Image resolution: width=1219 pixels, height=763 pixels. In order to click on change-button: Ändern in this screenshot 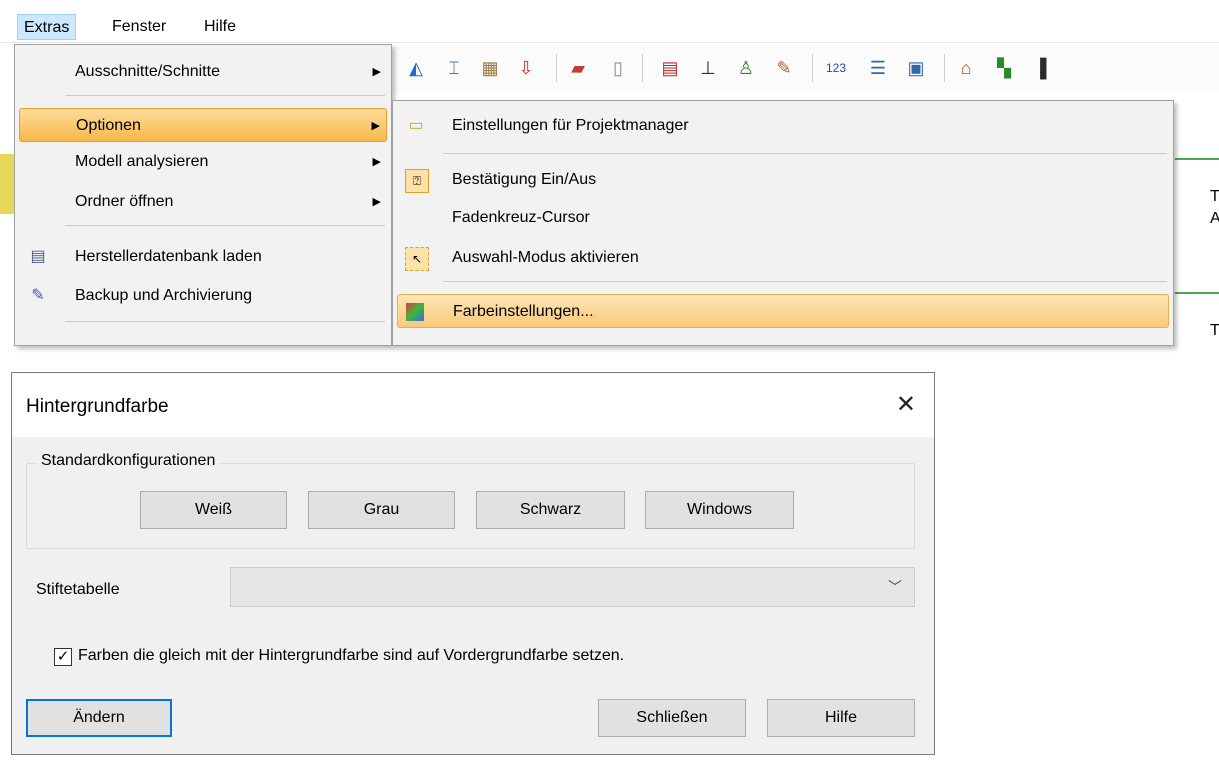, I will do `click(99, 718)`.